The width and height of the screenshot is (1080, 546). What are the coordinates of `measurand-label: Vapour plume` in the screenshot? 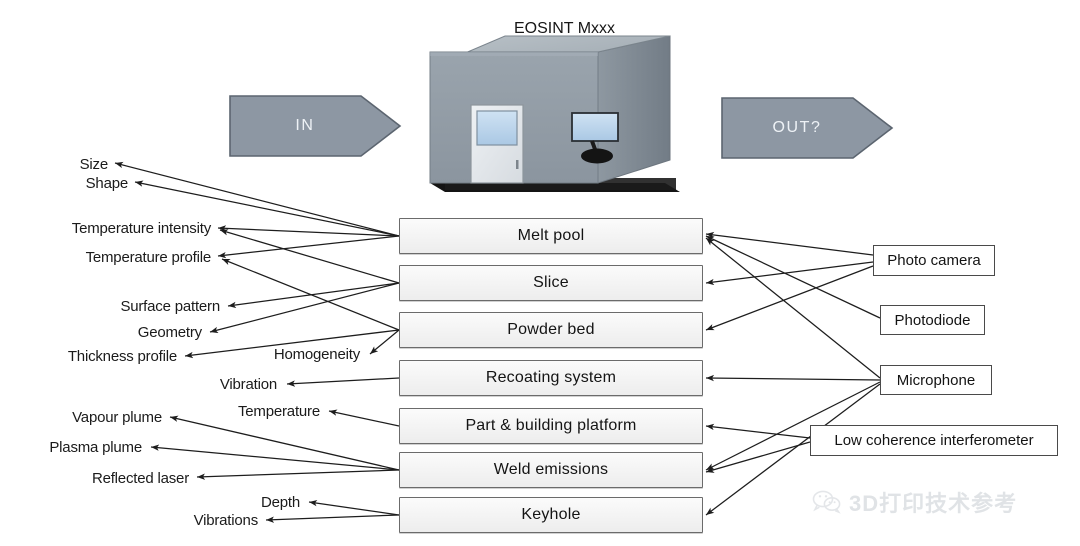 It's located at (117, 417).